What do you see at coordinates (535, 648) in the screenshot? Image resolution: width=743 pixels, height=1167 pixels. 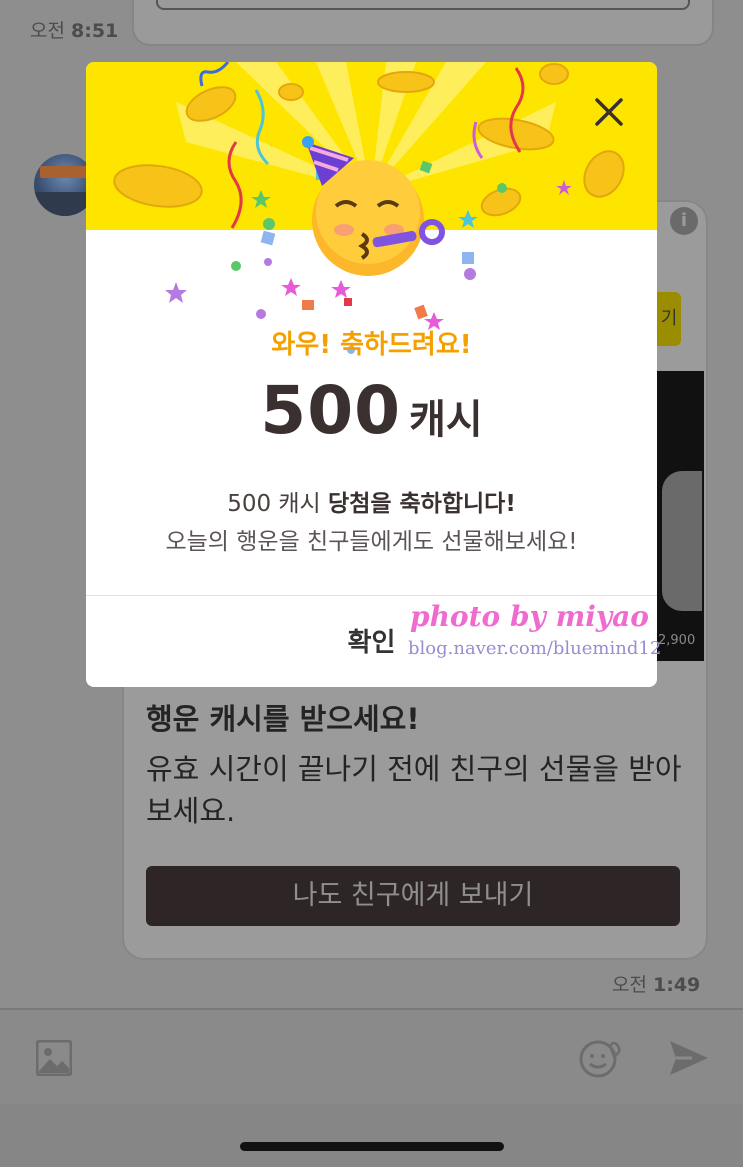 I see `watermark-blog-url: blog.naver.com/bluemind12` at bounding box center [535, 648].